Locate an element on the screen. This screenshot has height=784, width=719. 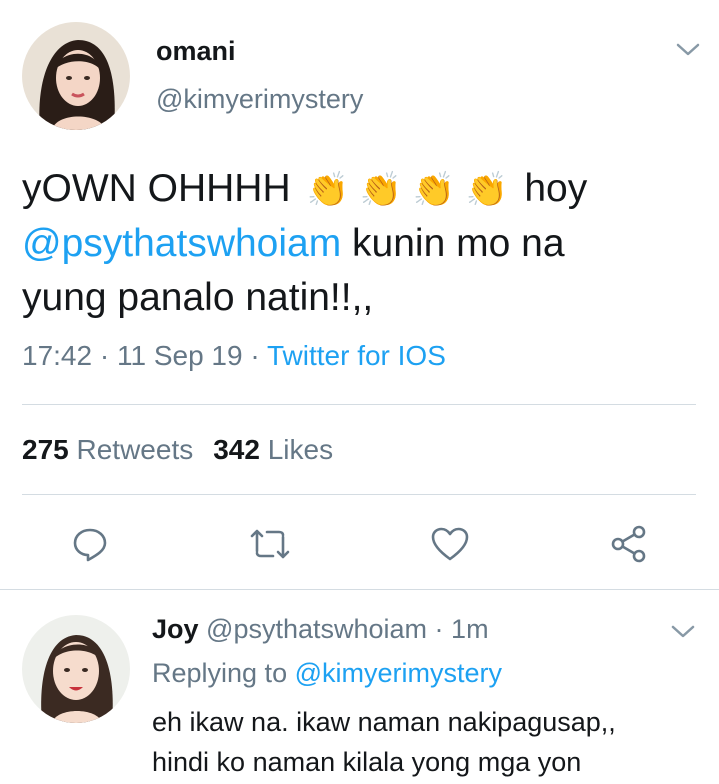
tweet-meta: 17:42 · 11 Sep 19 · Twitter for IOS is located at coordinates (234, 356).